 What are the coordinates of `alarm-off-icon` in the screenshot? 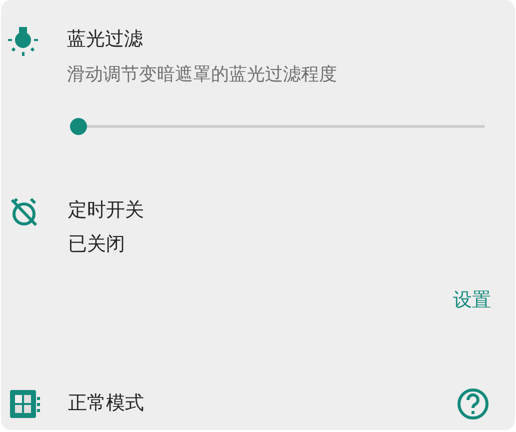 It's located at (24, 212).